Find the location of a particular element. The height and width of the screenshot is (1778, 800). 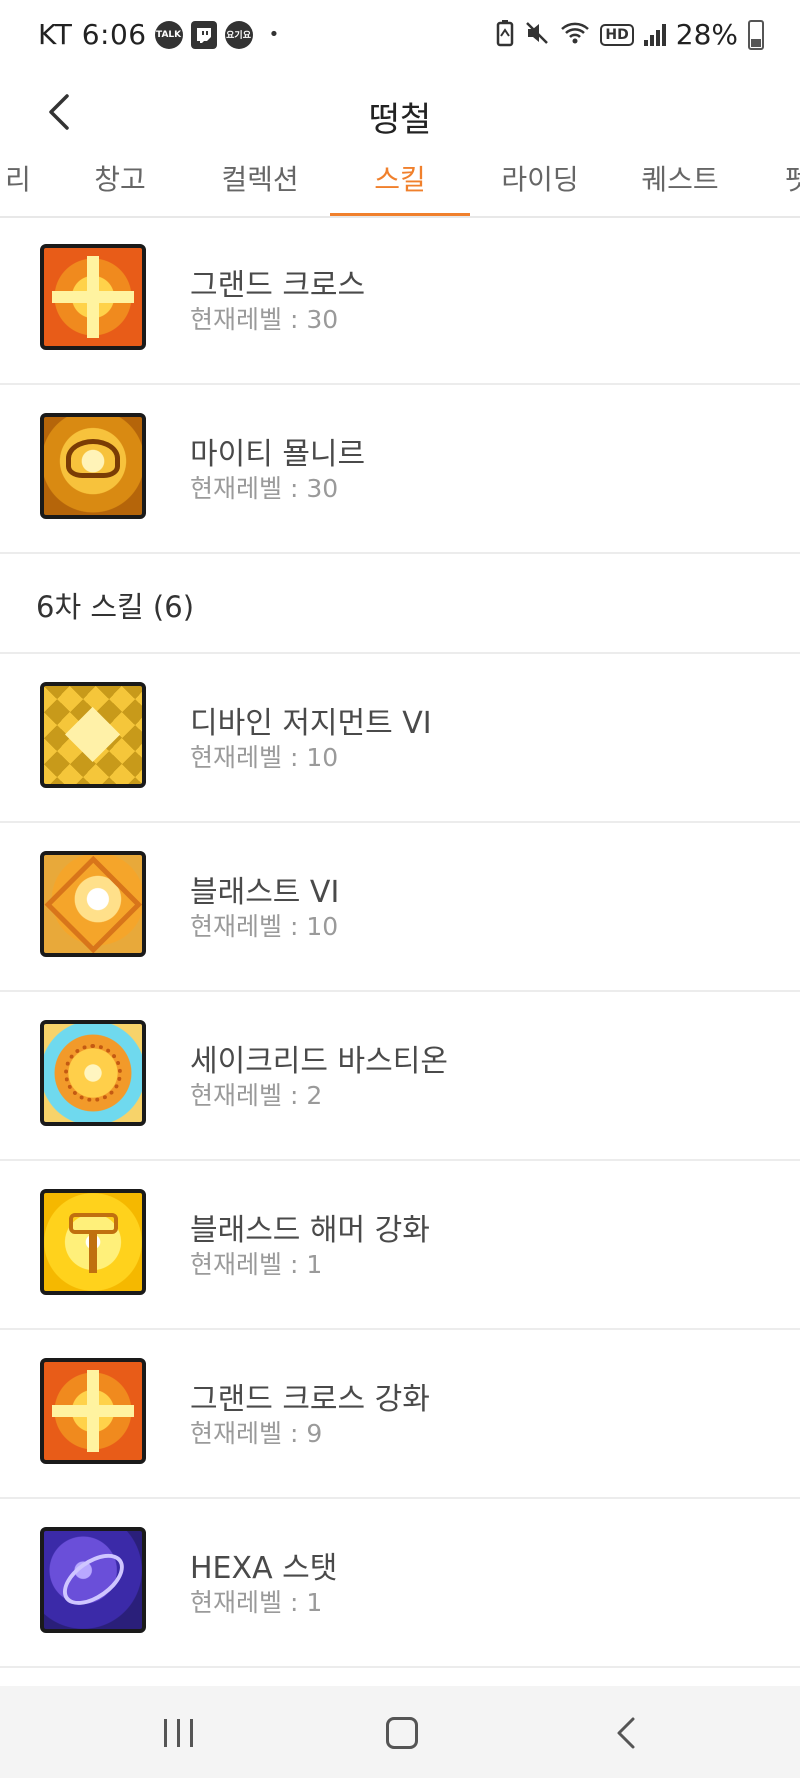

skill-row: 블래스드 해머 강화 현재레벨 : 1 is located at coordinates (400, 1245).